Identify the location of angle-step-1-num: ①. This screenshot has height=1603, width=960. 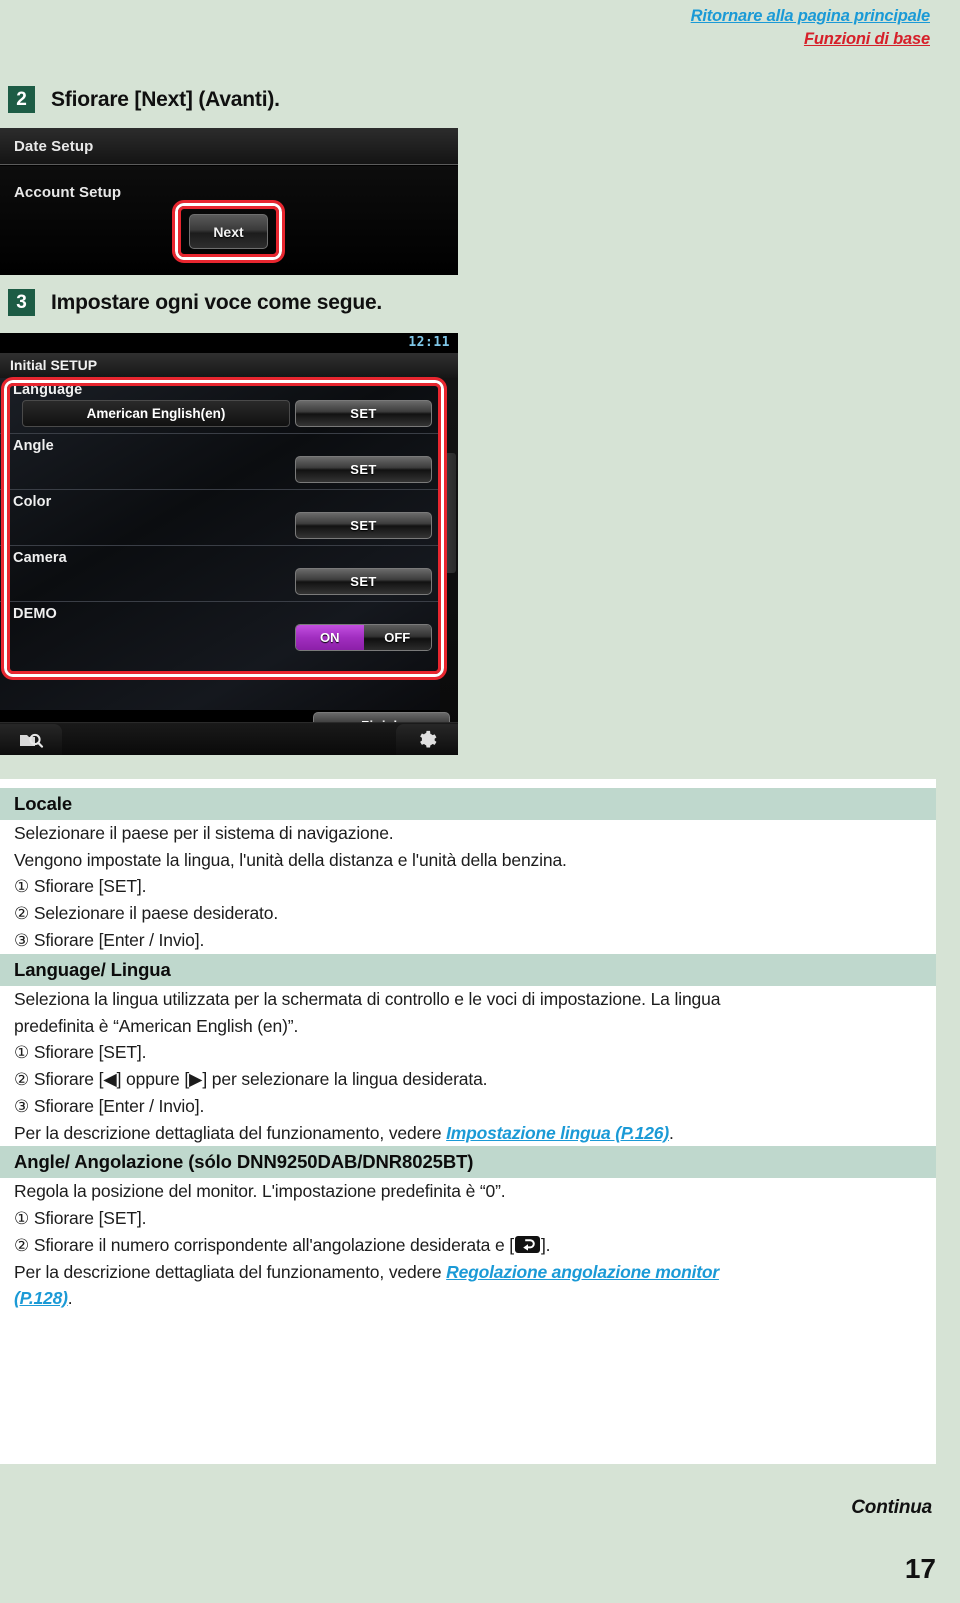
(22, 1218).